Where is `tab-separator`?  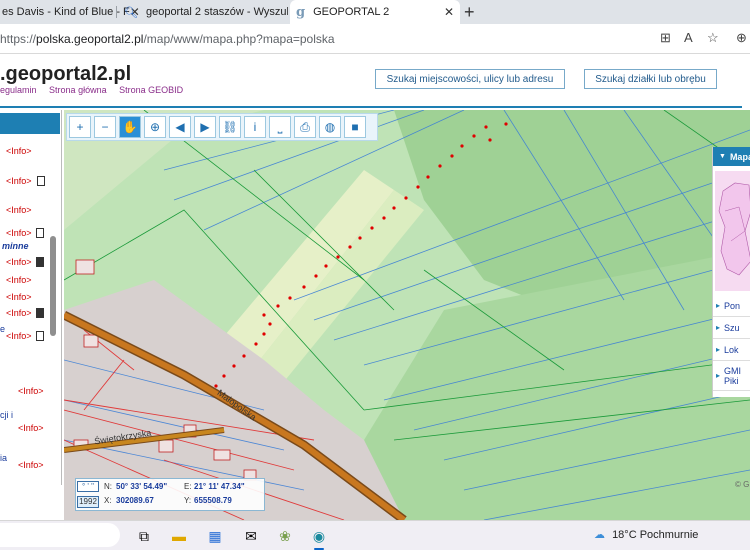
tab-separator is located at coordinates (116, 12).